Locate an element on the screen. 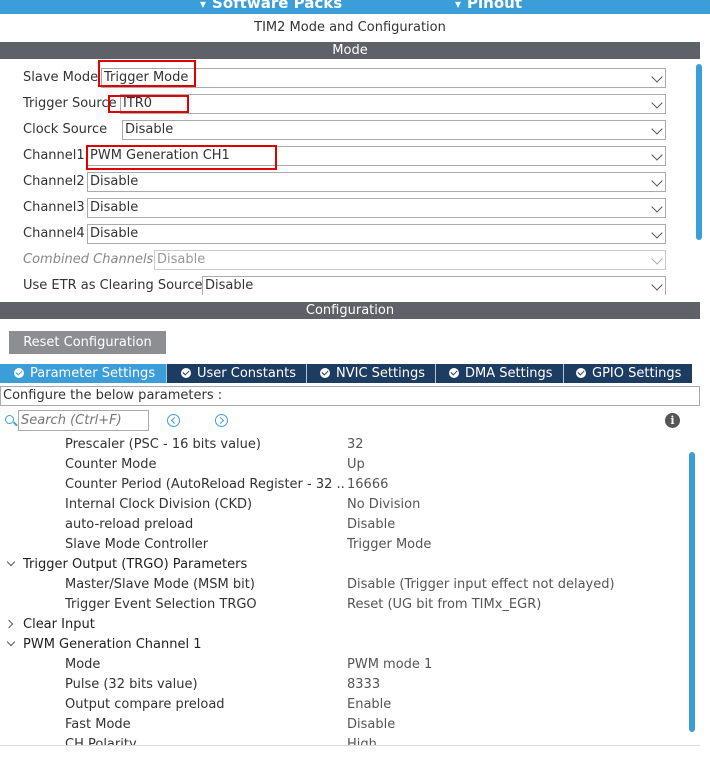 The height and width of the screenshot is (760, 710). clock-source-select: Disable is located at coordinates (394, 130).